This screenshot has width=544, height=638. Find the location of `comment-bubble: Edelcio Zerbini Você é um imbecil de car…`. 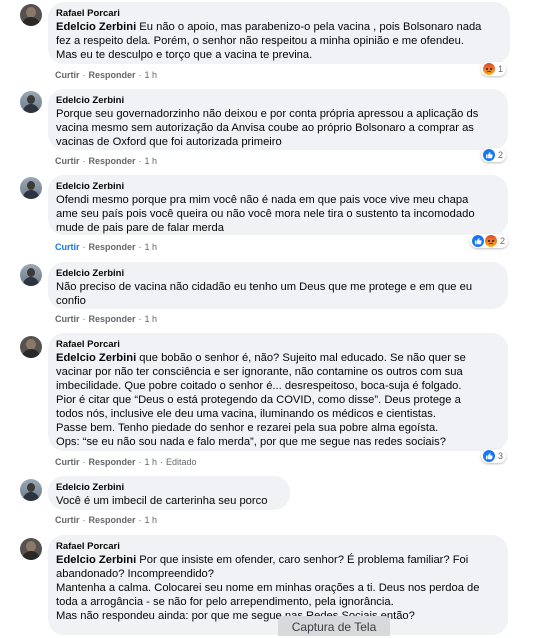

comment-bubble: Edelcio Zerbini Você é um imbecil de car… is located at coordinates (169, 493).